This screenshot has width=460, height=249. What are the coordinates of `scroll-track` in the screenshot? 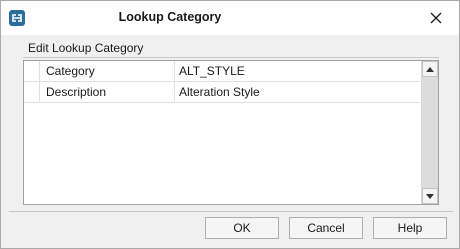 It's located at (430, 132).